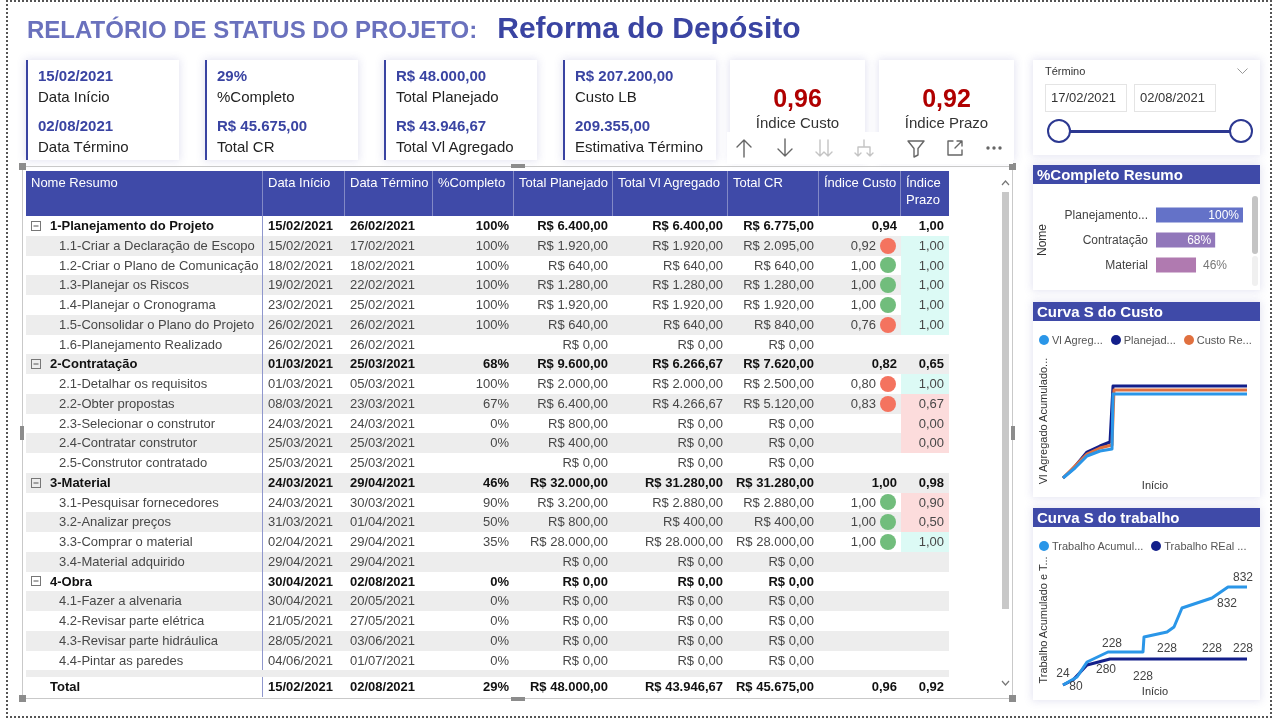 The width and height of the screenshot is (1280, 720). What do you see at coordinates (144, 193) in the screenshot?
I see `column-header: Nome Resumo` at bounding box center [144, 193].